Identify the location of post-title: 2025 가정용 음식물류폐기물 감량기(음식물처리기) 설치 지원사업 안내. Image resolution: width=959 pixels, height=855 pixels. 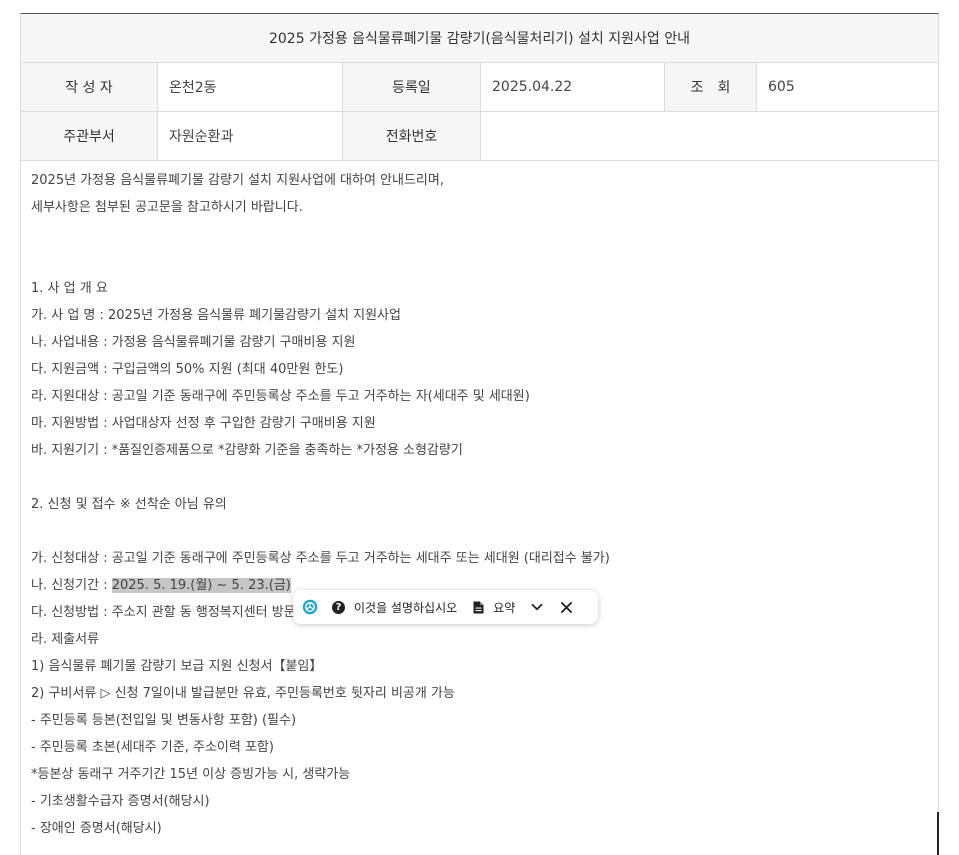
(479, 38).